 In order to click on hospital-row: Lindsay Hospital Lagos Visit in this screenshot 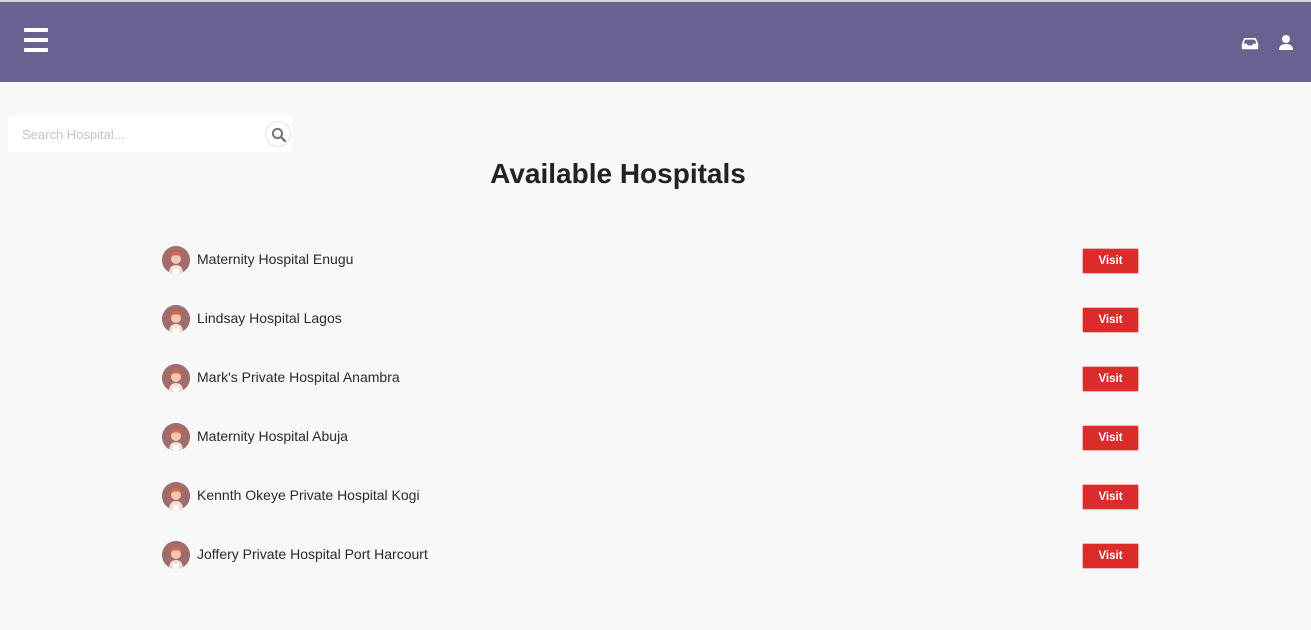, I will do `click(651, 332)`.